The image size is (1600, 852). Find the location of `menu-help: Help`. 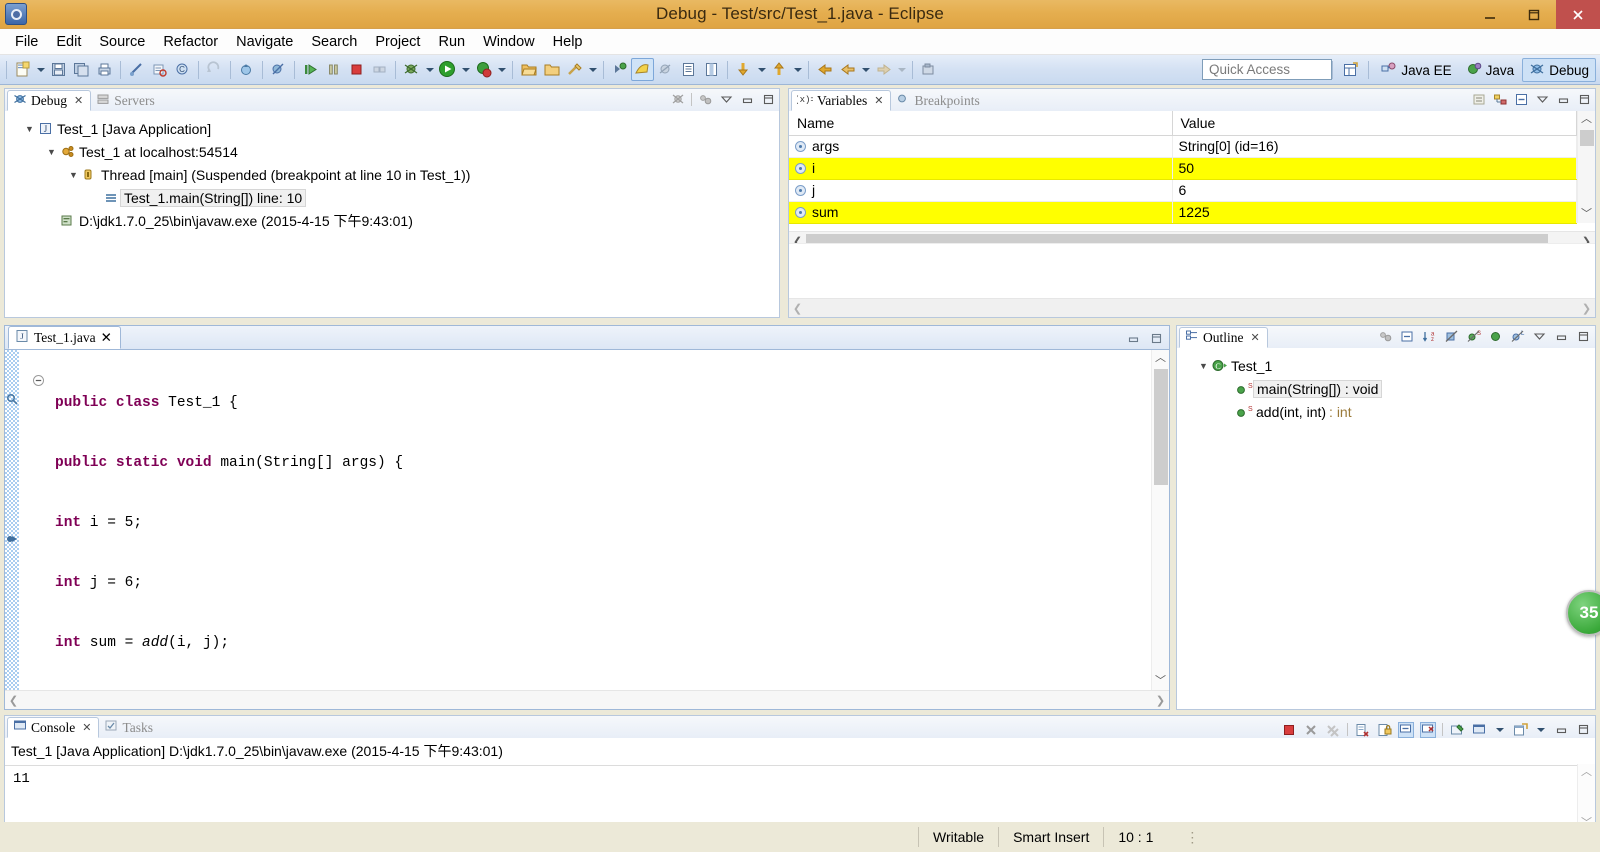

menu-help: Help is located at coordinates (568, 42).